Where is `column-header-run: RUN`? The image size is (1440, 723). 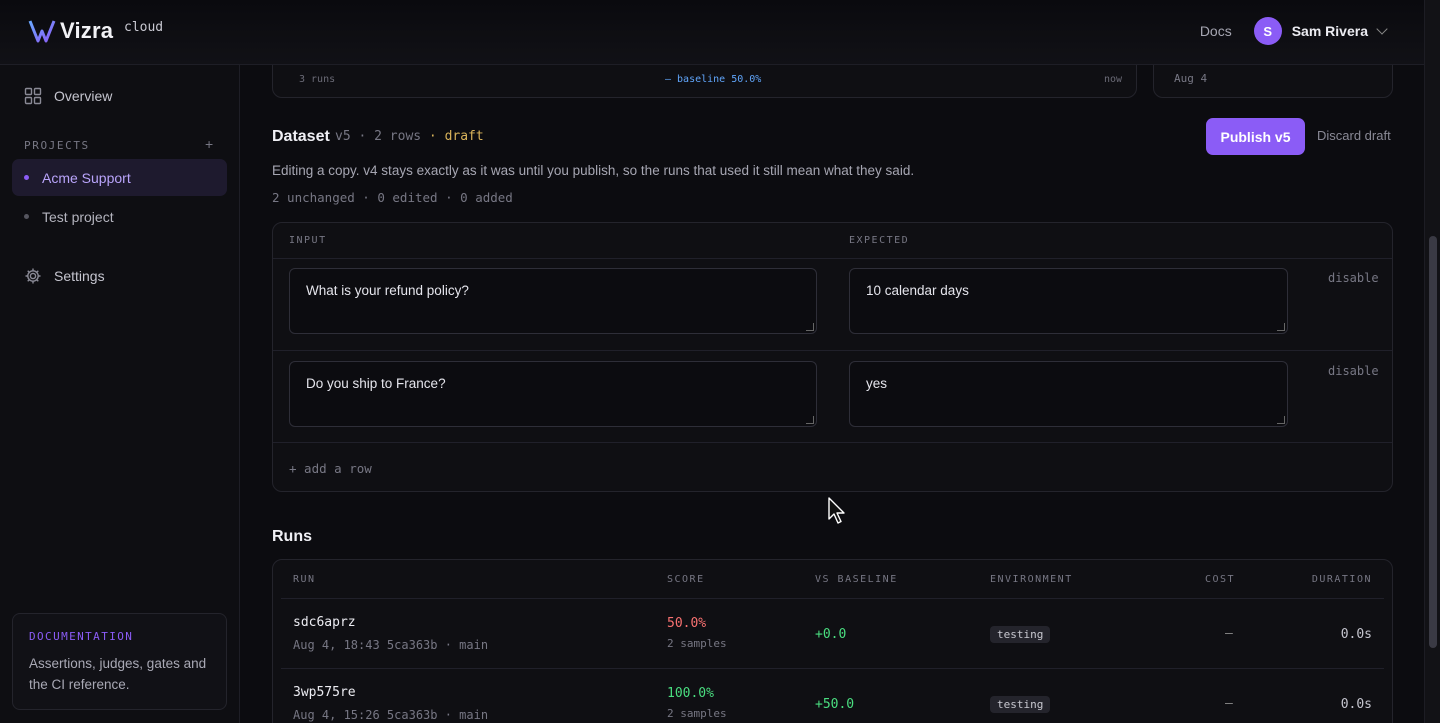 column-header-run: RUN is located at coordinates (304, 579).